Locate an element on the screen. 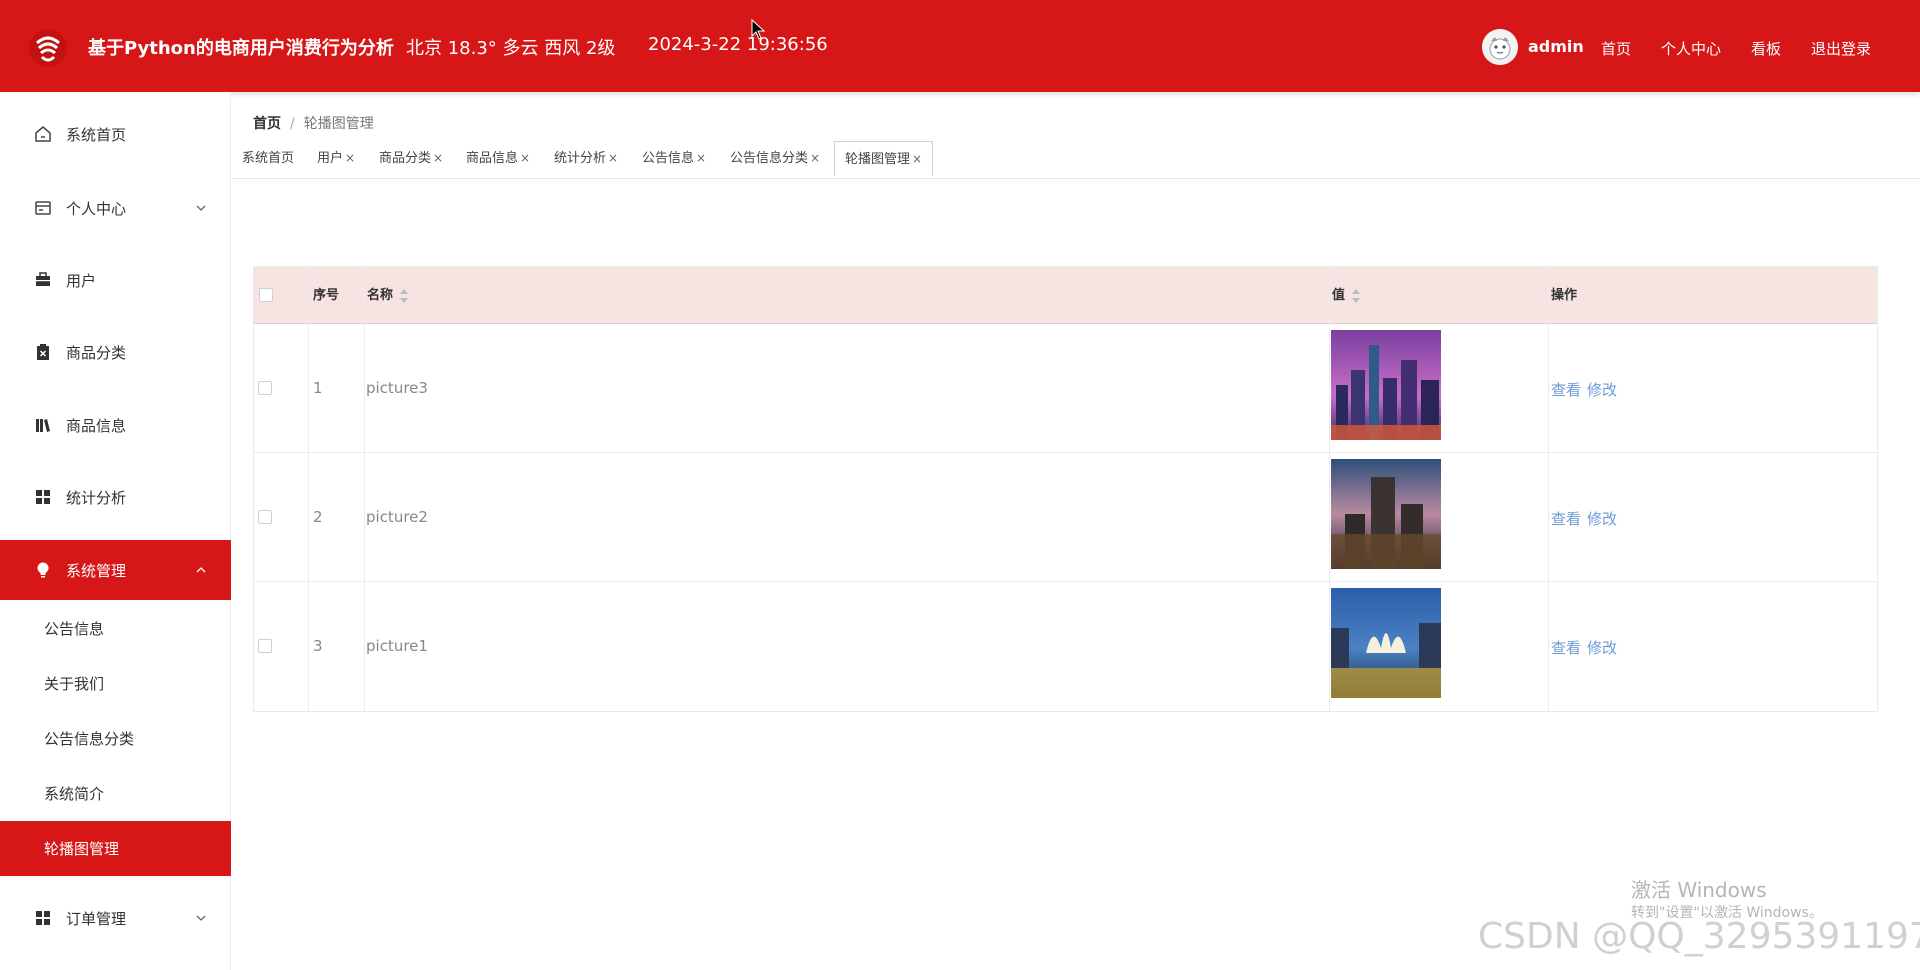 The height and width of the screenshot is (970, 1920). csdn-watermark: CSDN @QQ_3295391197 is located at coordinates (1699, 936).